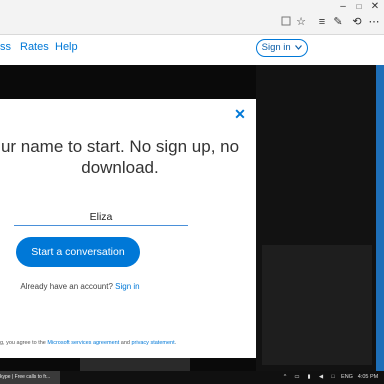 The height and width of the screenshot is (384, 384). Describe the element at coordinates (374, 22) in the screenshot. I see `more-icon: ⋯` at that location.